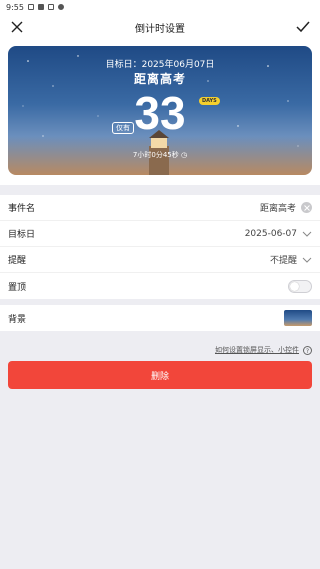 This screenshot has height=569, width=320. What do you see at coordinates (257, 350) in the screenshot?
I see `lockscreen-widget-help-link: 如何设置锁屏显示、小控件` at bounding box center [257, 350].